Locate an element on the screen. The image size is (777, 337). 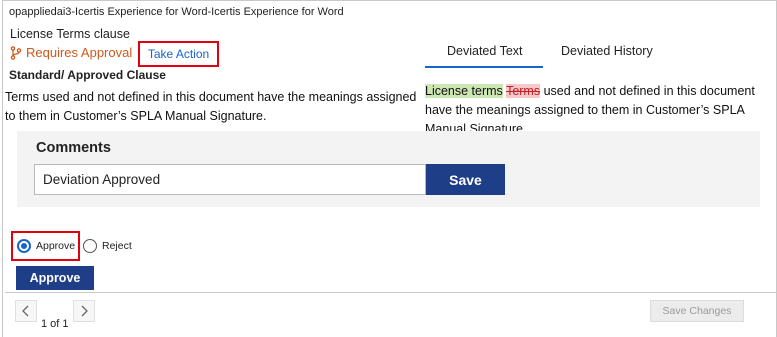
next-page-button is located at coordinates (84, 311).